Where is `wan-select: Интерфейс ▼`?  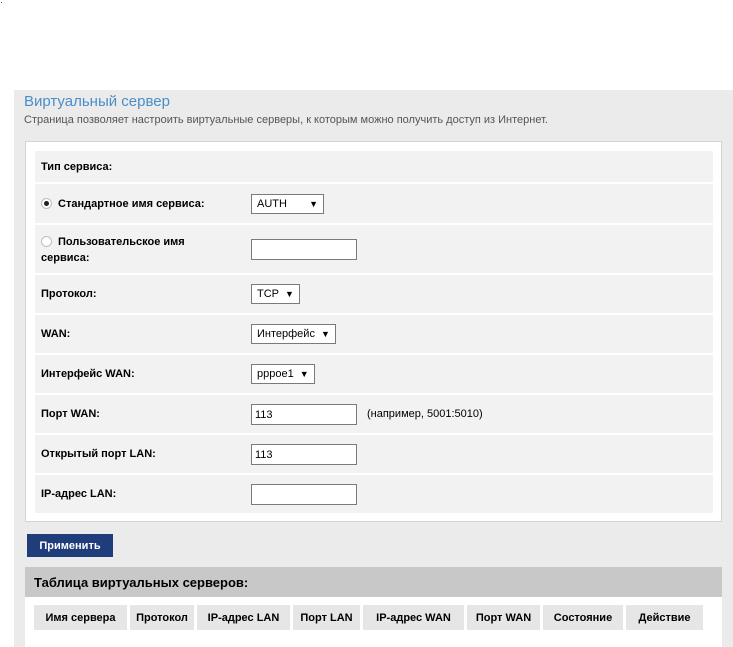
wan-select: Интерфейс ▼ is located at coordinates (293, 334).